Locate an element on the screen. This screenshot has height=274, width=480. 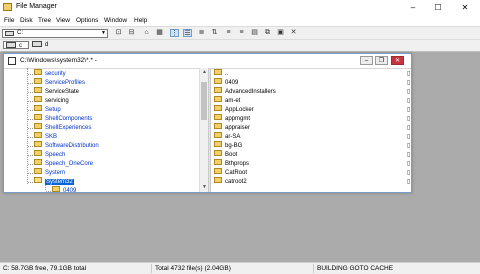
directory-window-icon is located at coordinates (12, 61).